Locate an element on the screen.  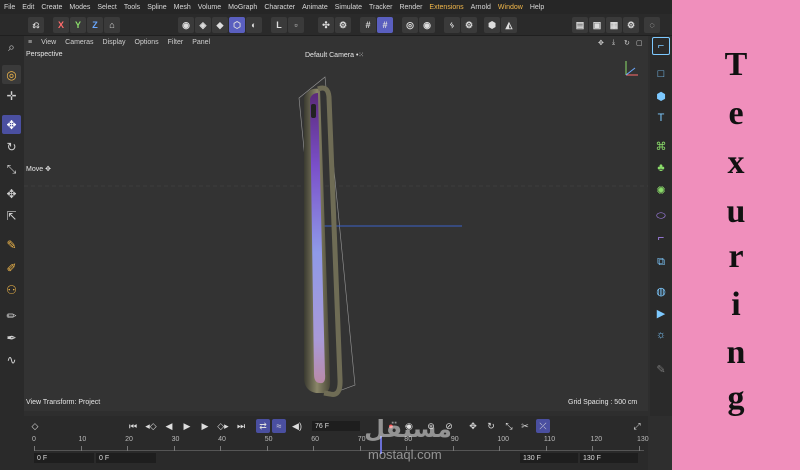
transform-tool-icon: ✥ is located at coordinates (11, 193).